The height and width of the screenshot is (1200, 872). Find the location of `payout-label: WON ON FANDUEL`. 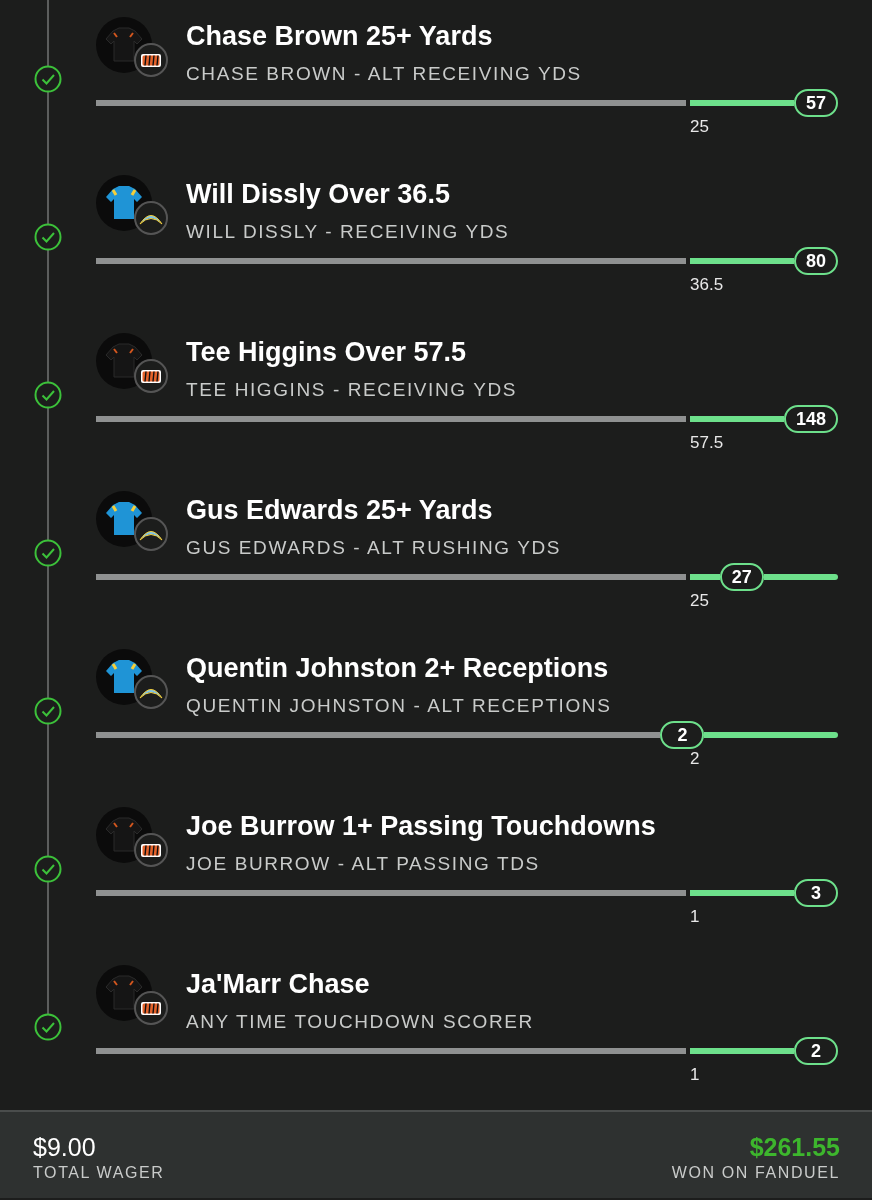

payout-label: WON ON FANDUEL is located at coordinates (755, 1173).